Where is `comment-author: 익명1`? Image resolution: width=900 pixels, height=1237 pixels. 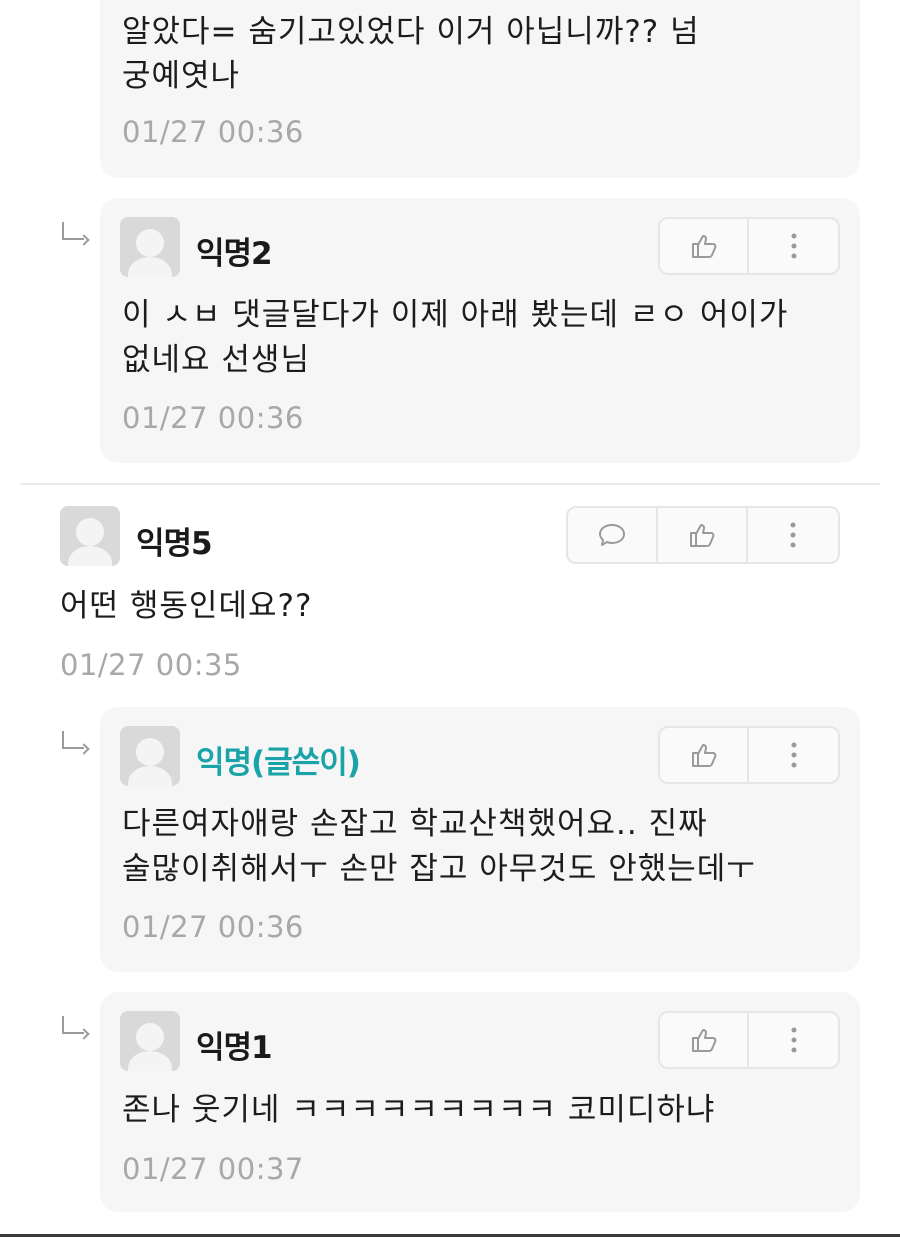
comment-author: 익명1 is located at coordinates (234, 1044).